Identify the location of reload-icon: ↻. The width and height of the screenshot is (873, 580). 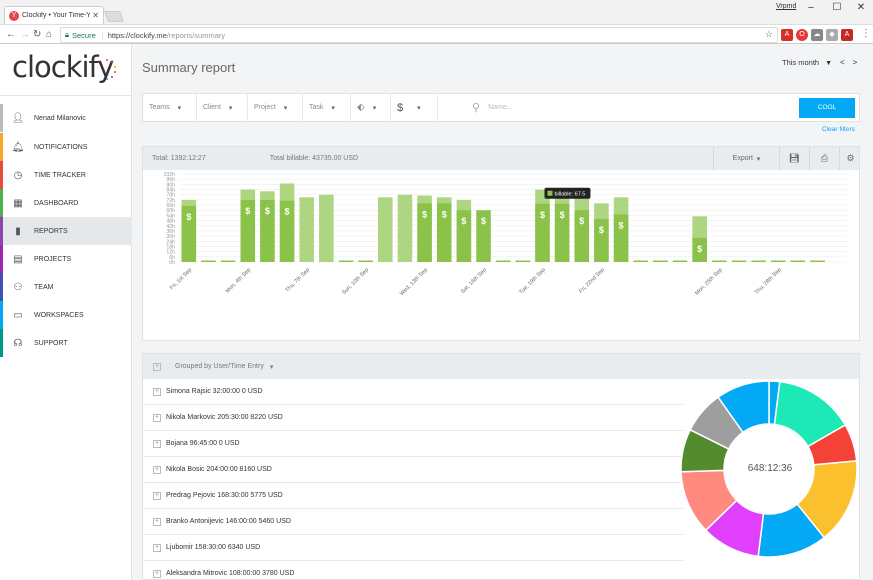
(37, 35).